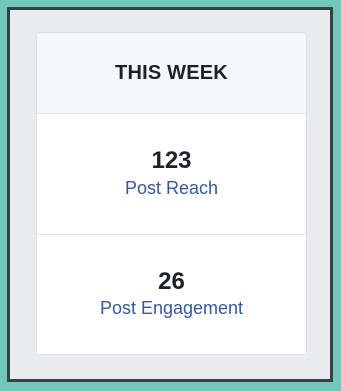 The height and width of the screenshot is (391, 341). I want to click on post-engagement-link: Post Engagement, so click(171, 308).